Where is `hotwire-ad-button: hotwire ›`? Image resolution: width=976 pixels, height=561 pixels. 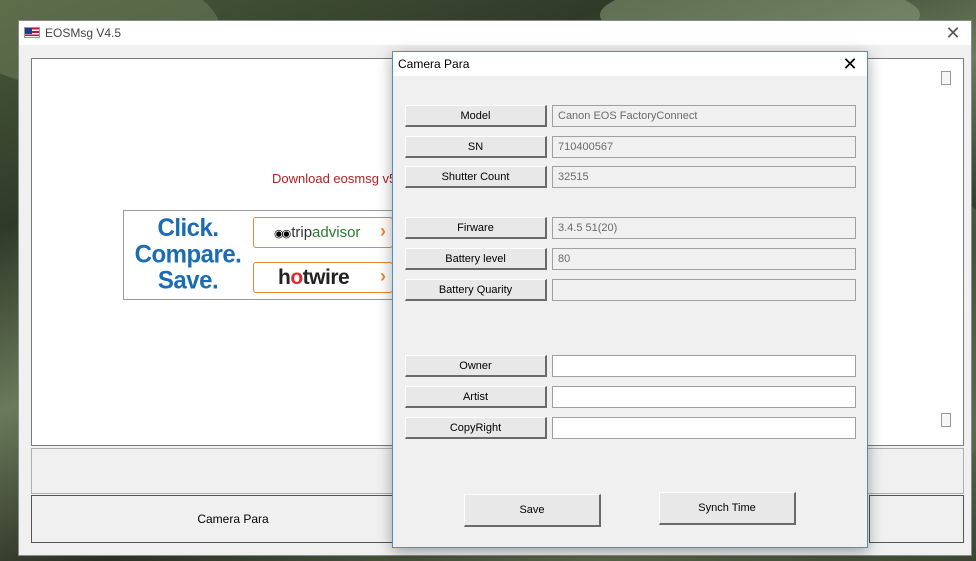 hotwire-ad-button: hotwire › is located at coordinates (323, 277).